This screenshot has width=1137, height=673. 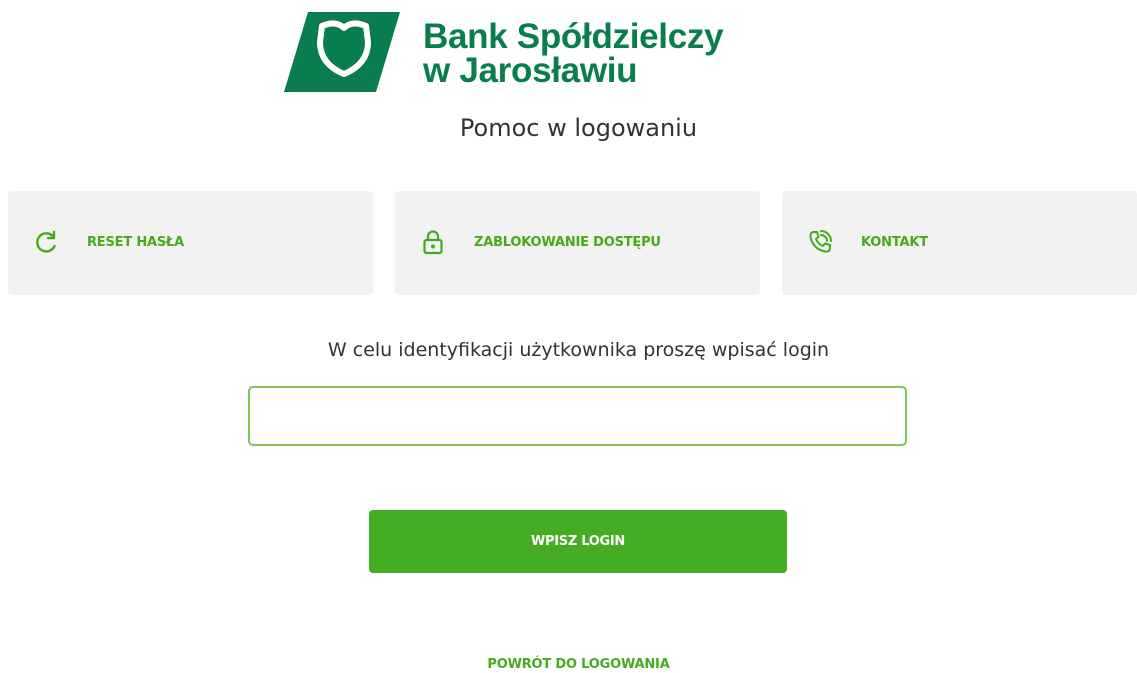 I want to click on heart-shield-icon, so click(x=342, y=52).